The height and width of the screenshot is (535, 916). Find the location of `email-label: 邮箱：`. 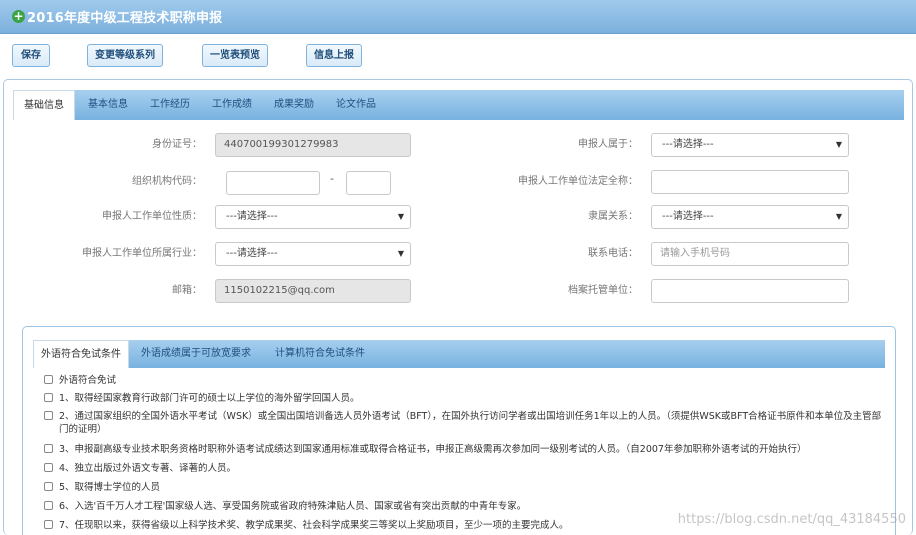

email-label: 邮箱： is located at coordinates (187, 290).